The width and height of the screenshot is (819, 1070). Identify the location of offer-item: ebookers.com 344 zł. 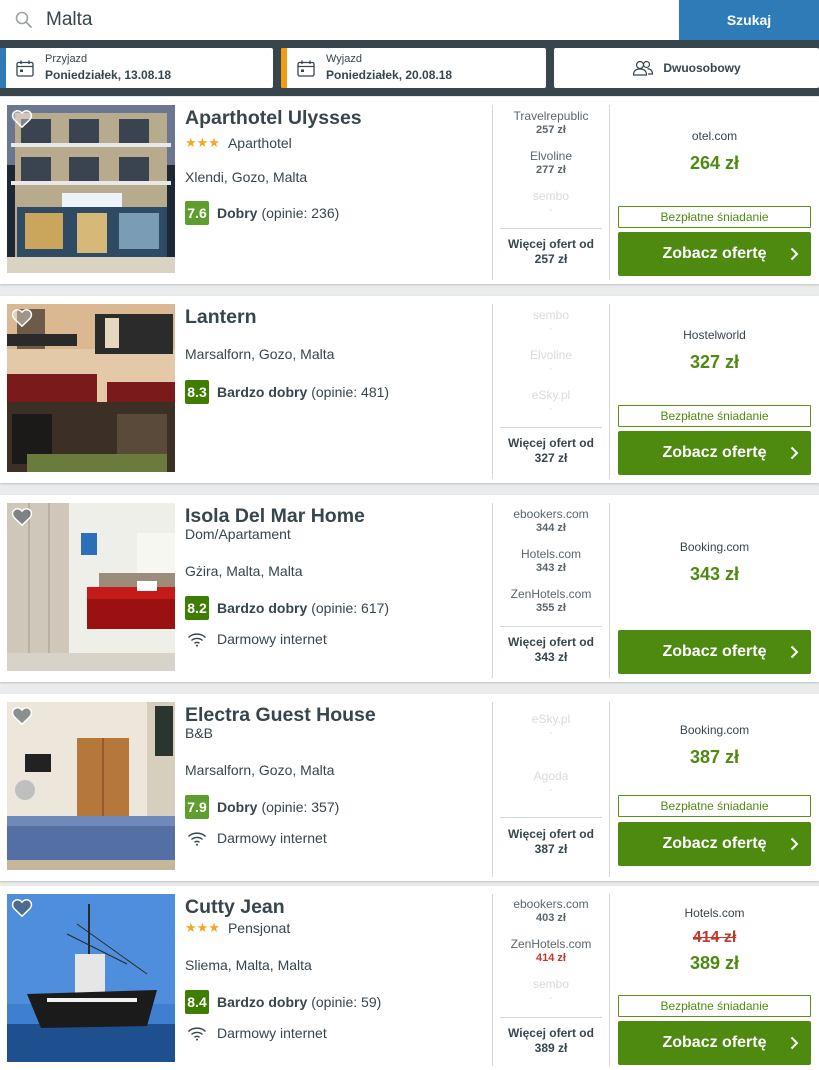
(551, 520).